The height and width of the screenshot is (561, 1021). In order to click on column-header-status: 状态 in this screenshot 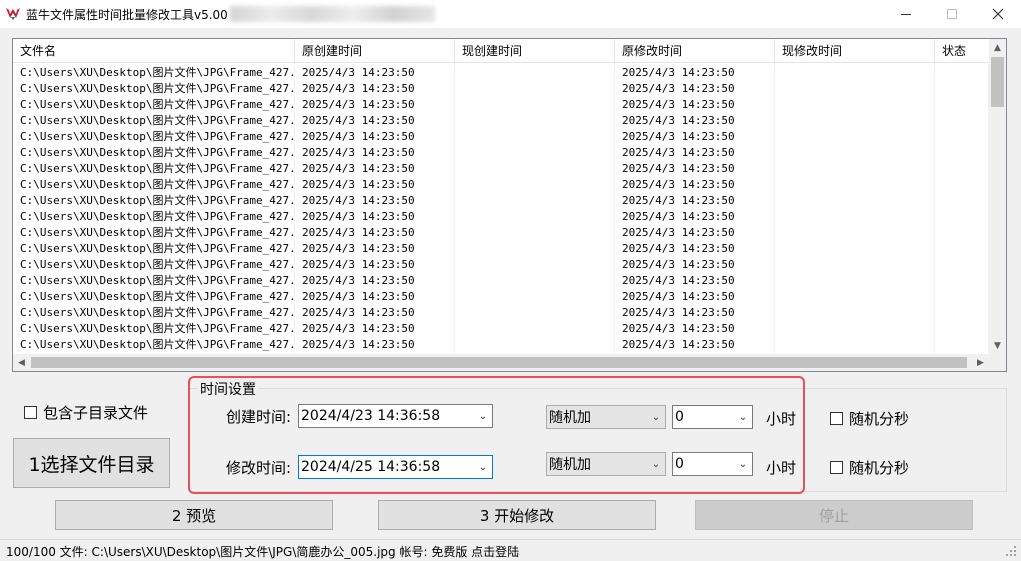, I will do `click(962, 51)`.